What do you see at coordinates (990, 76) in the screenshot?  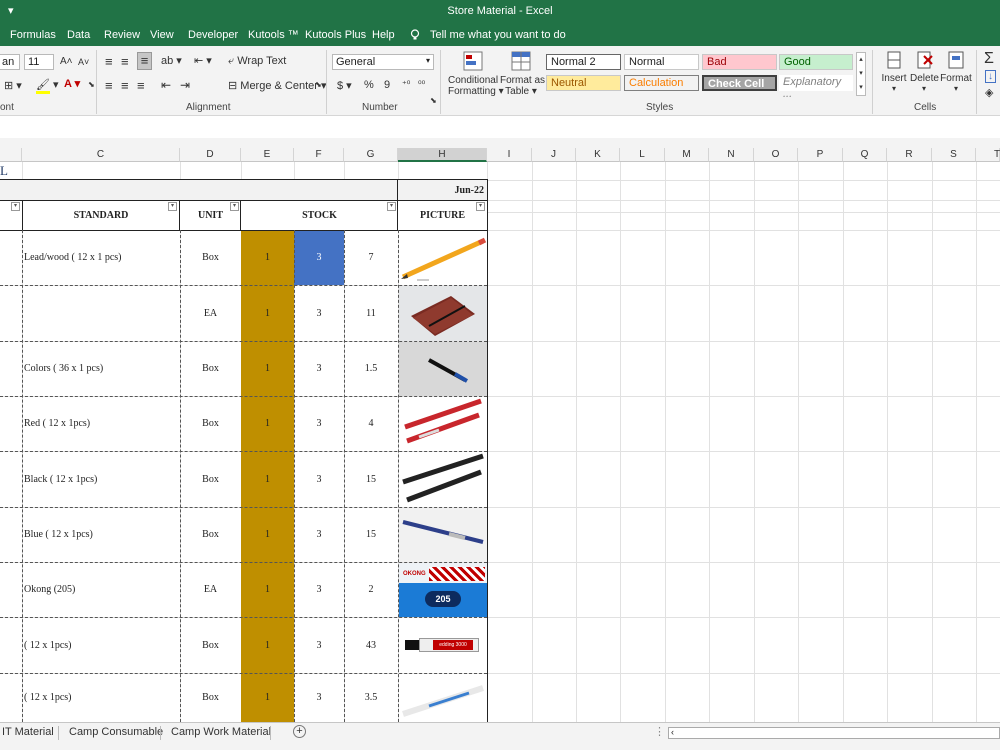 I see `fill-icon: ↓` at bounding box center [990, 76].